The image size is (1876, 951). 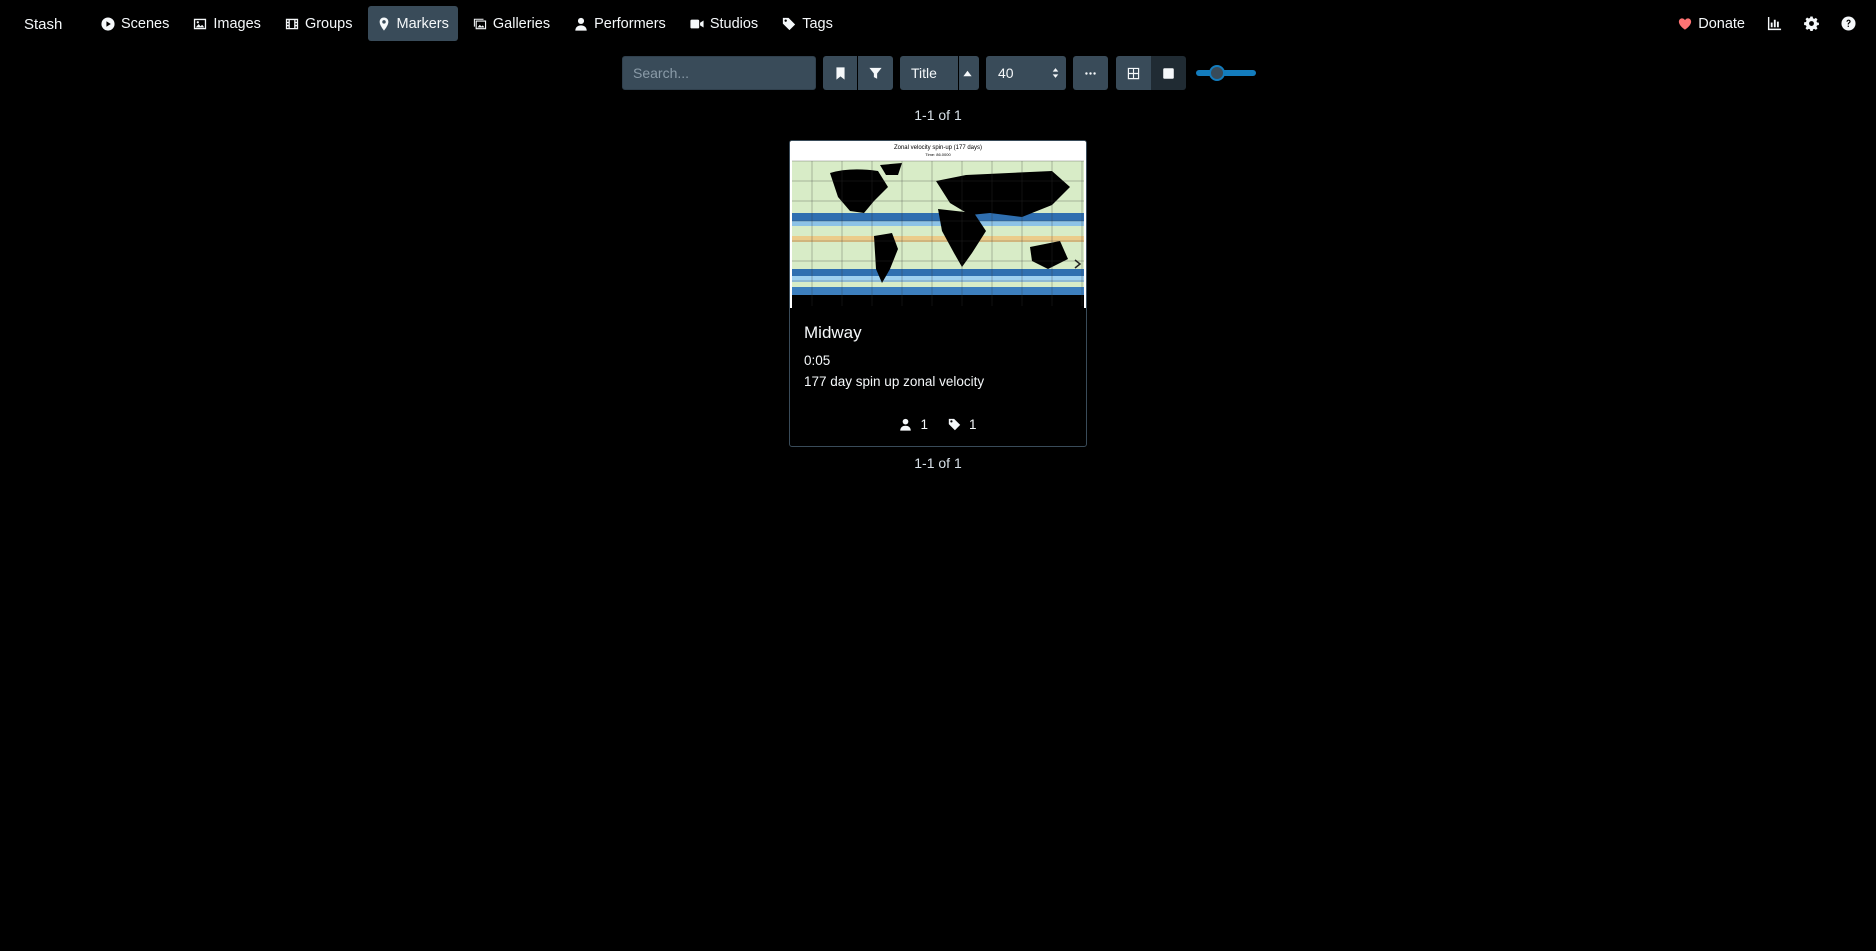 I want to click on map-marker-icon, so click(x=383, y=23).